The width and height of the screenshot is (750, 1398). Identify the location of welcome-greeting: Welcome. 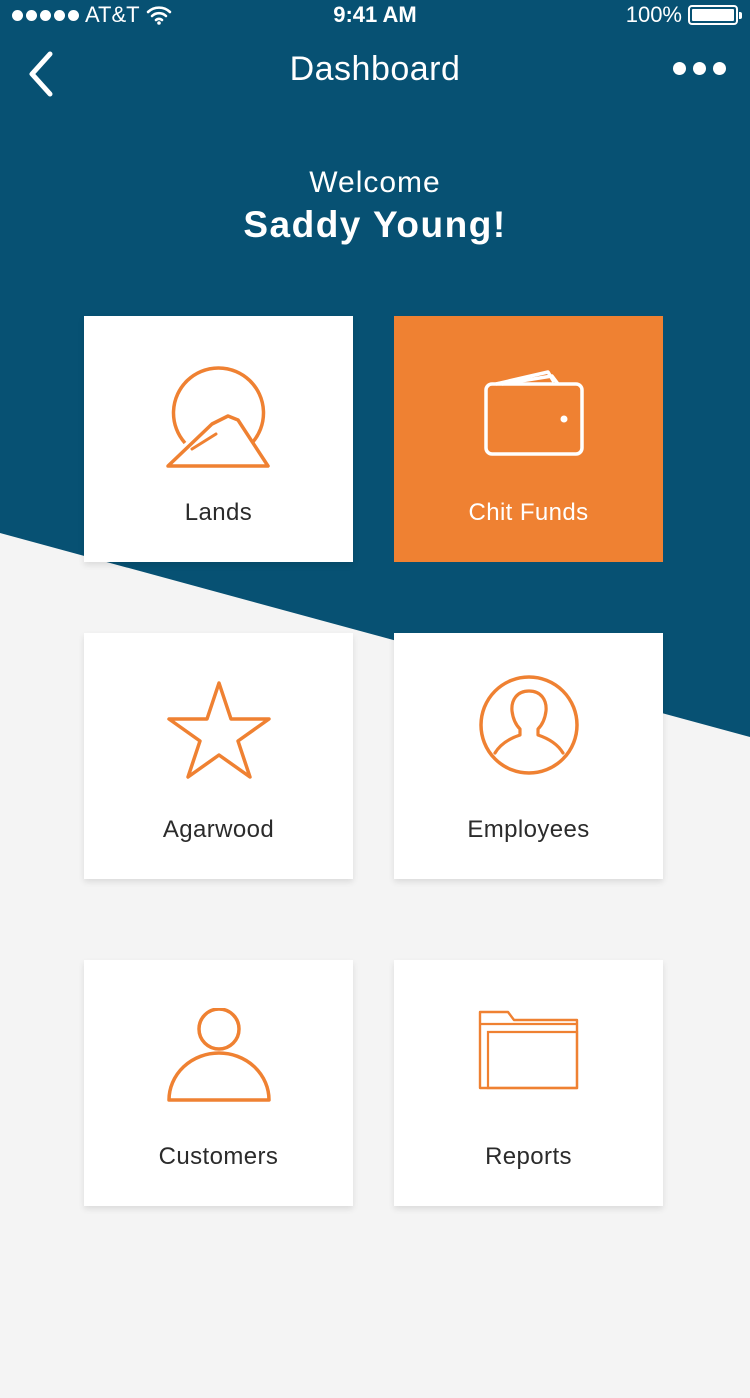
(375, 182).